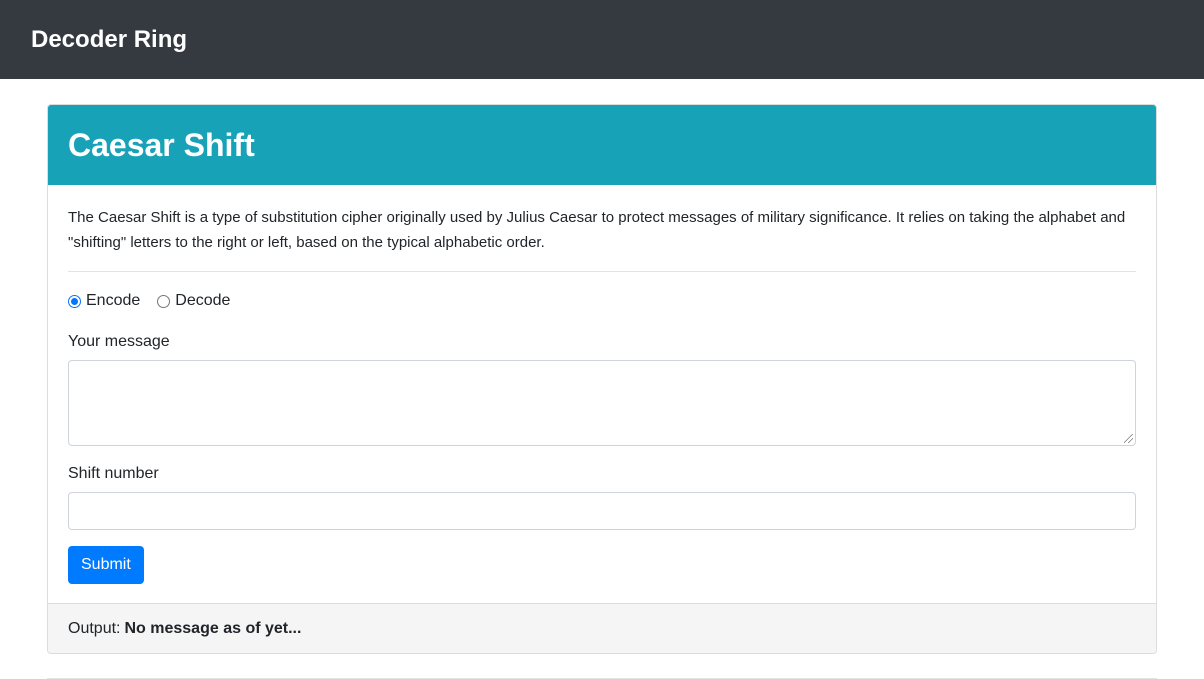  What do you see at coordinates (602, 511) in the screenshot?
I see `shift-number-input` at bounding box center [602, 511].